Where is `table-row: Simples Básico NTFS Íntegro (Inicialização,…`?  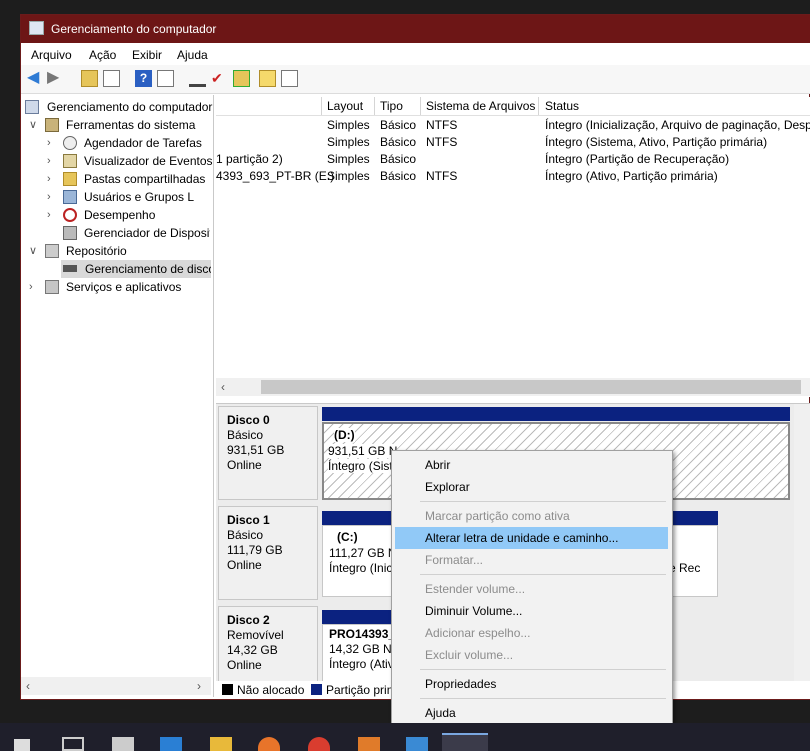
table-row: Simples Básico NTFS Íntegro (Inicialização,… is located at coordinates (513, 125).